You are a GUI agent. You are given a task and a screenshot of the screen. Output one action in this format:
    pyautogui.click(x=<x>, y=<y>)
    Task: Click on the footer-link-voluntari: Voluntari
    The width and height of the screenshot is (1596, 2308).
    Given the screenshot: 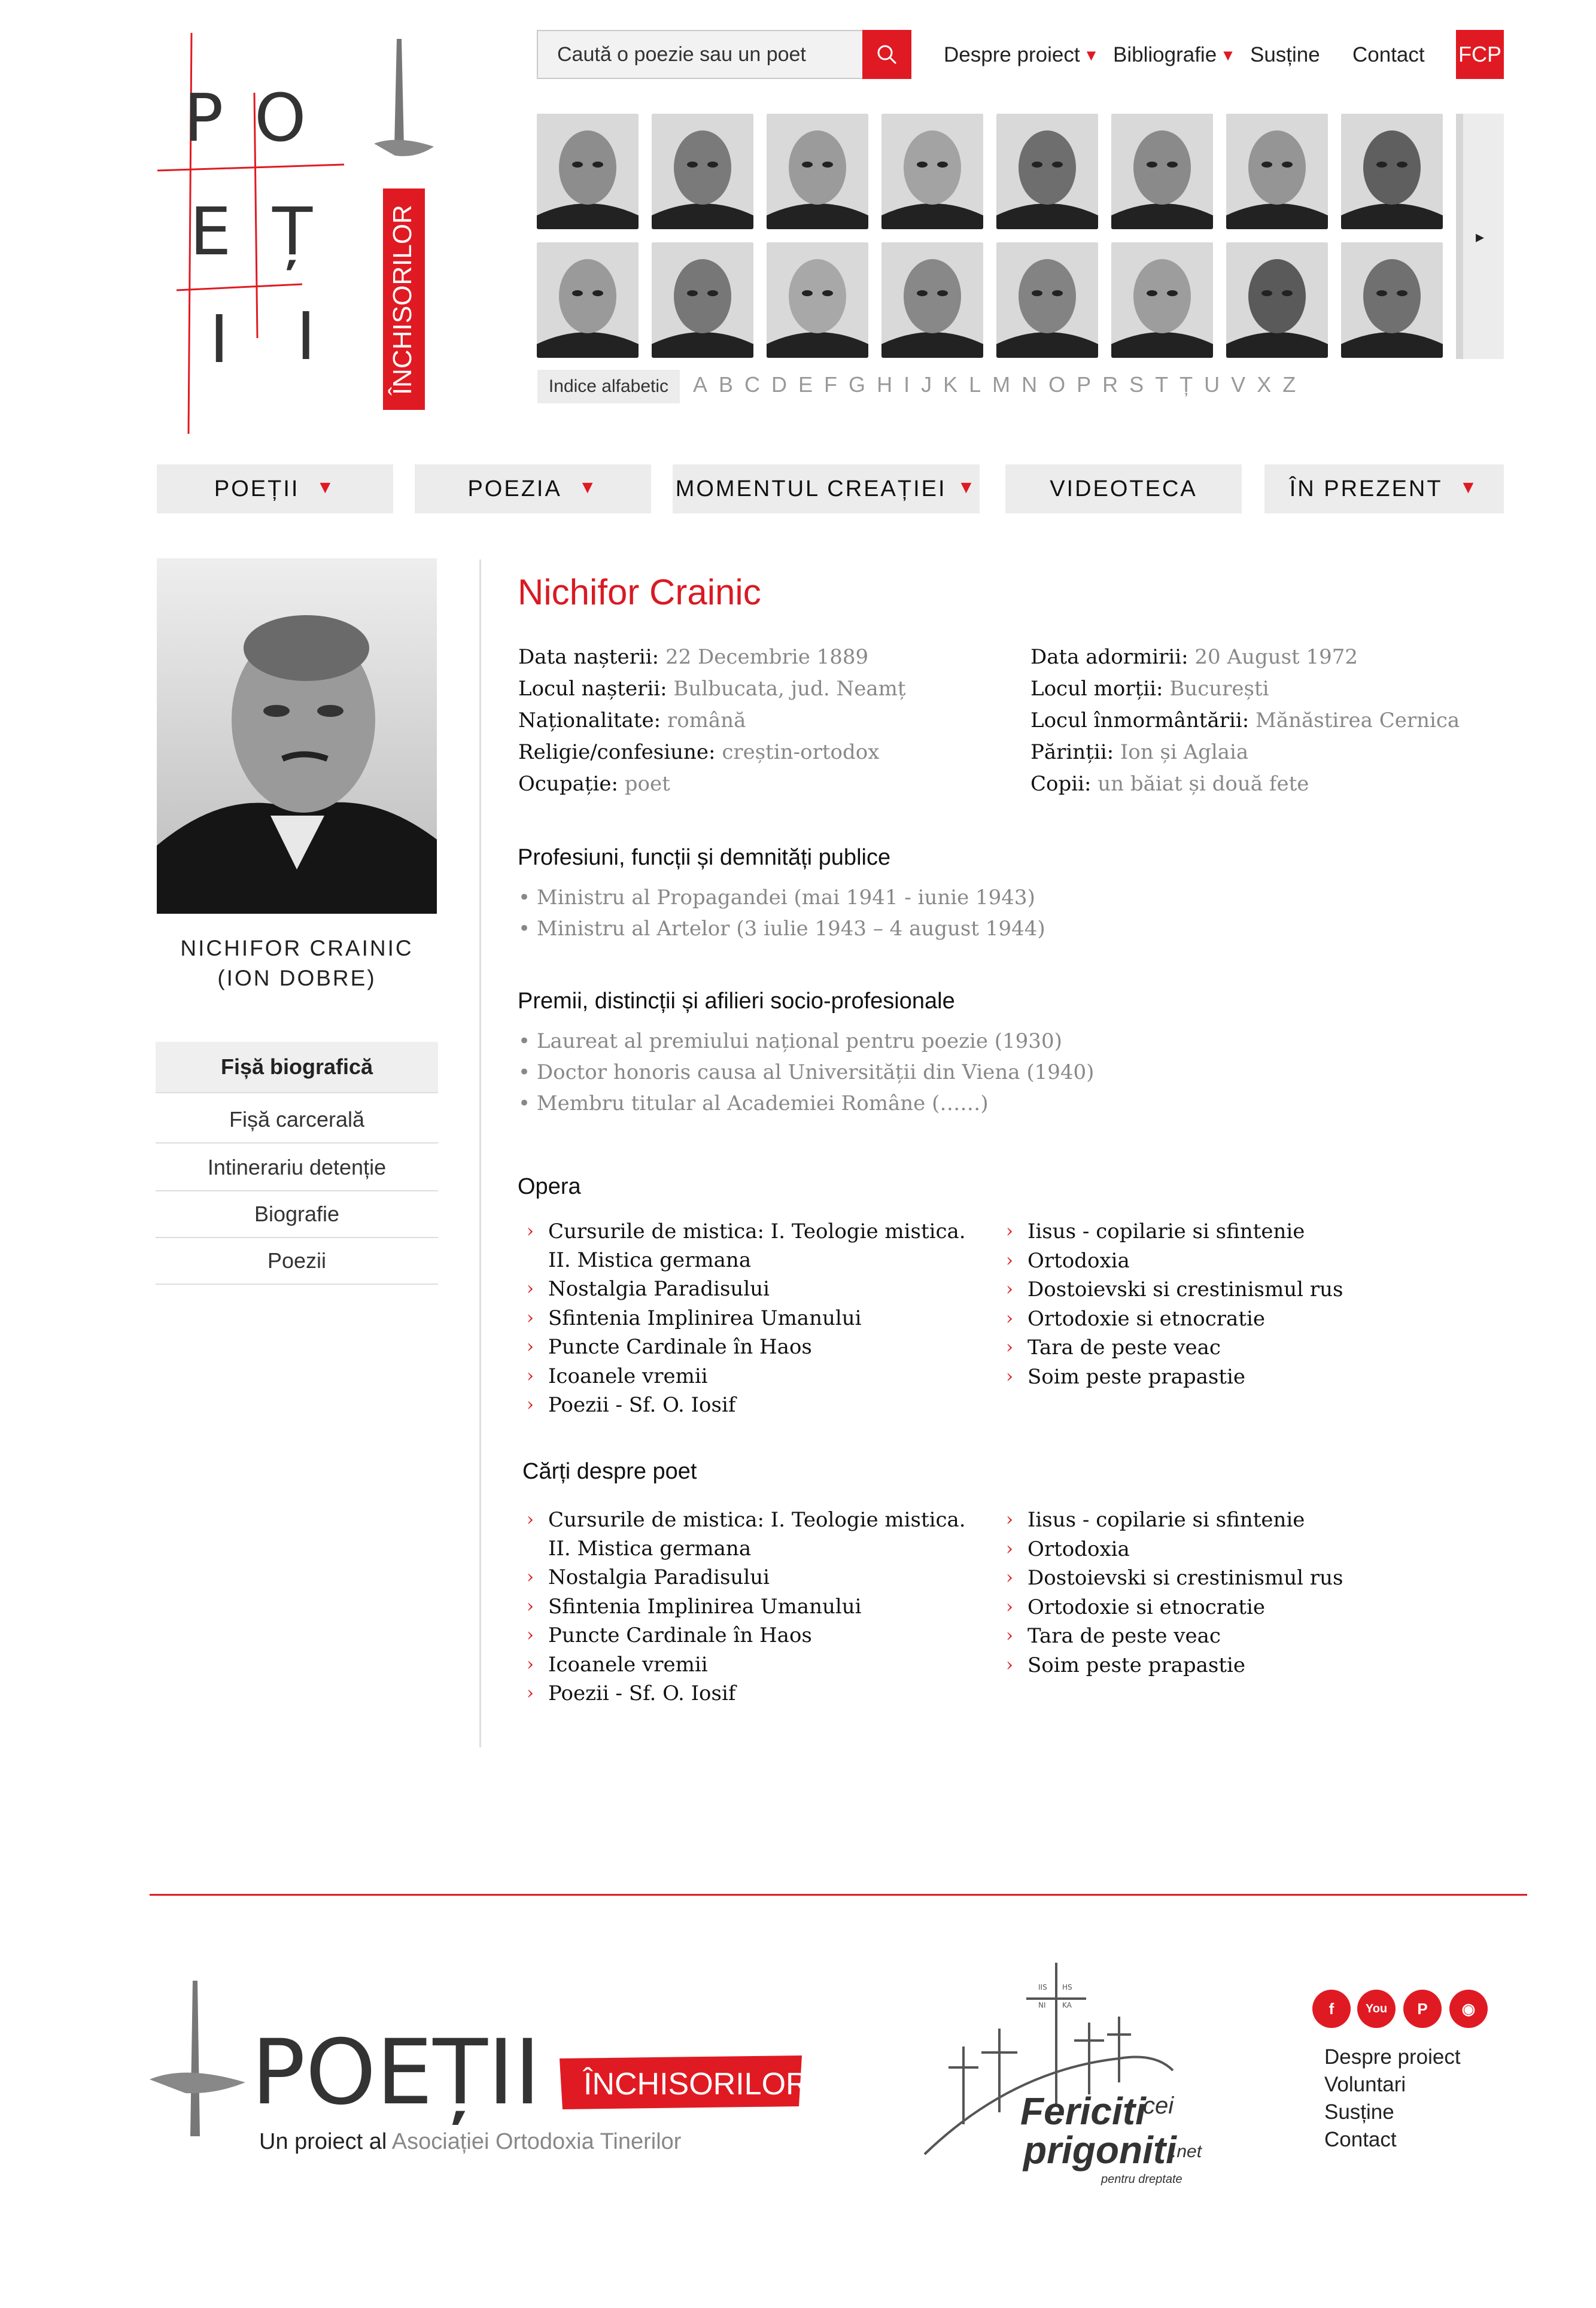 What is the action you would take?
    pyautogui.click(x=1365, y=2085)
    